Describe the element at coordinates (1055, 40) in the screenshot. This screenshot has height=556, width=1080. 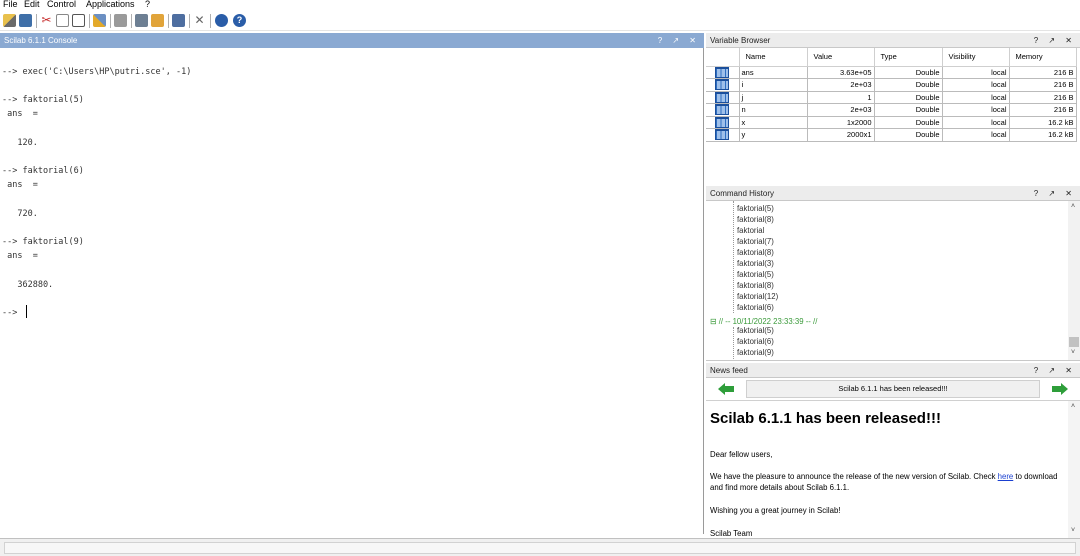
I see `variable-browser-window-controls: ? ↗ ✕` at that location.